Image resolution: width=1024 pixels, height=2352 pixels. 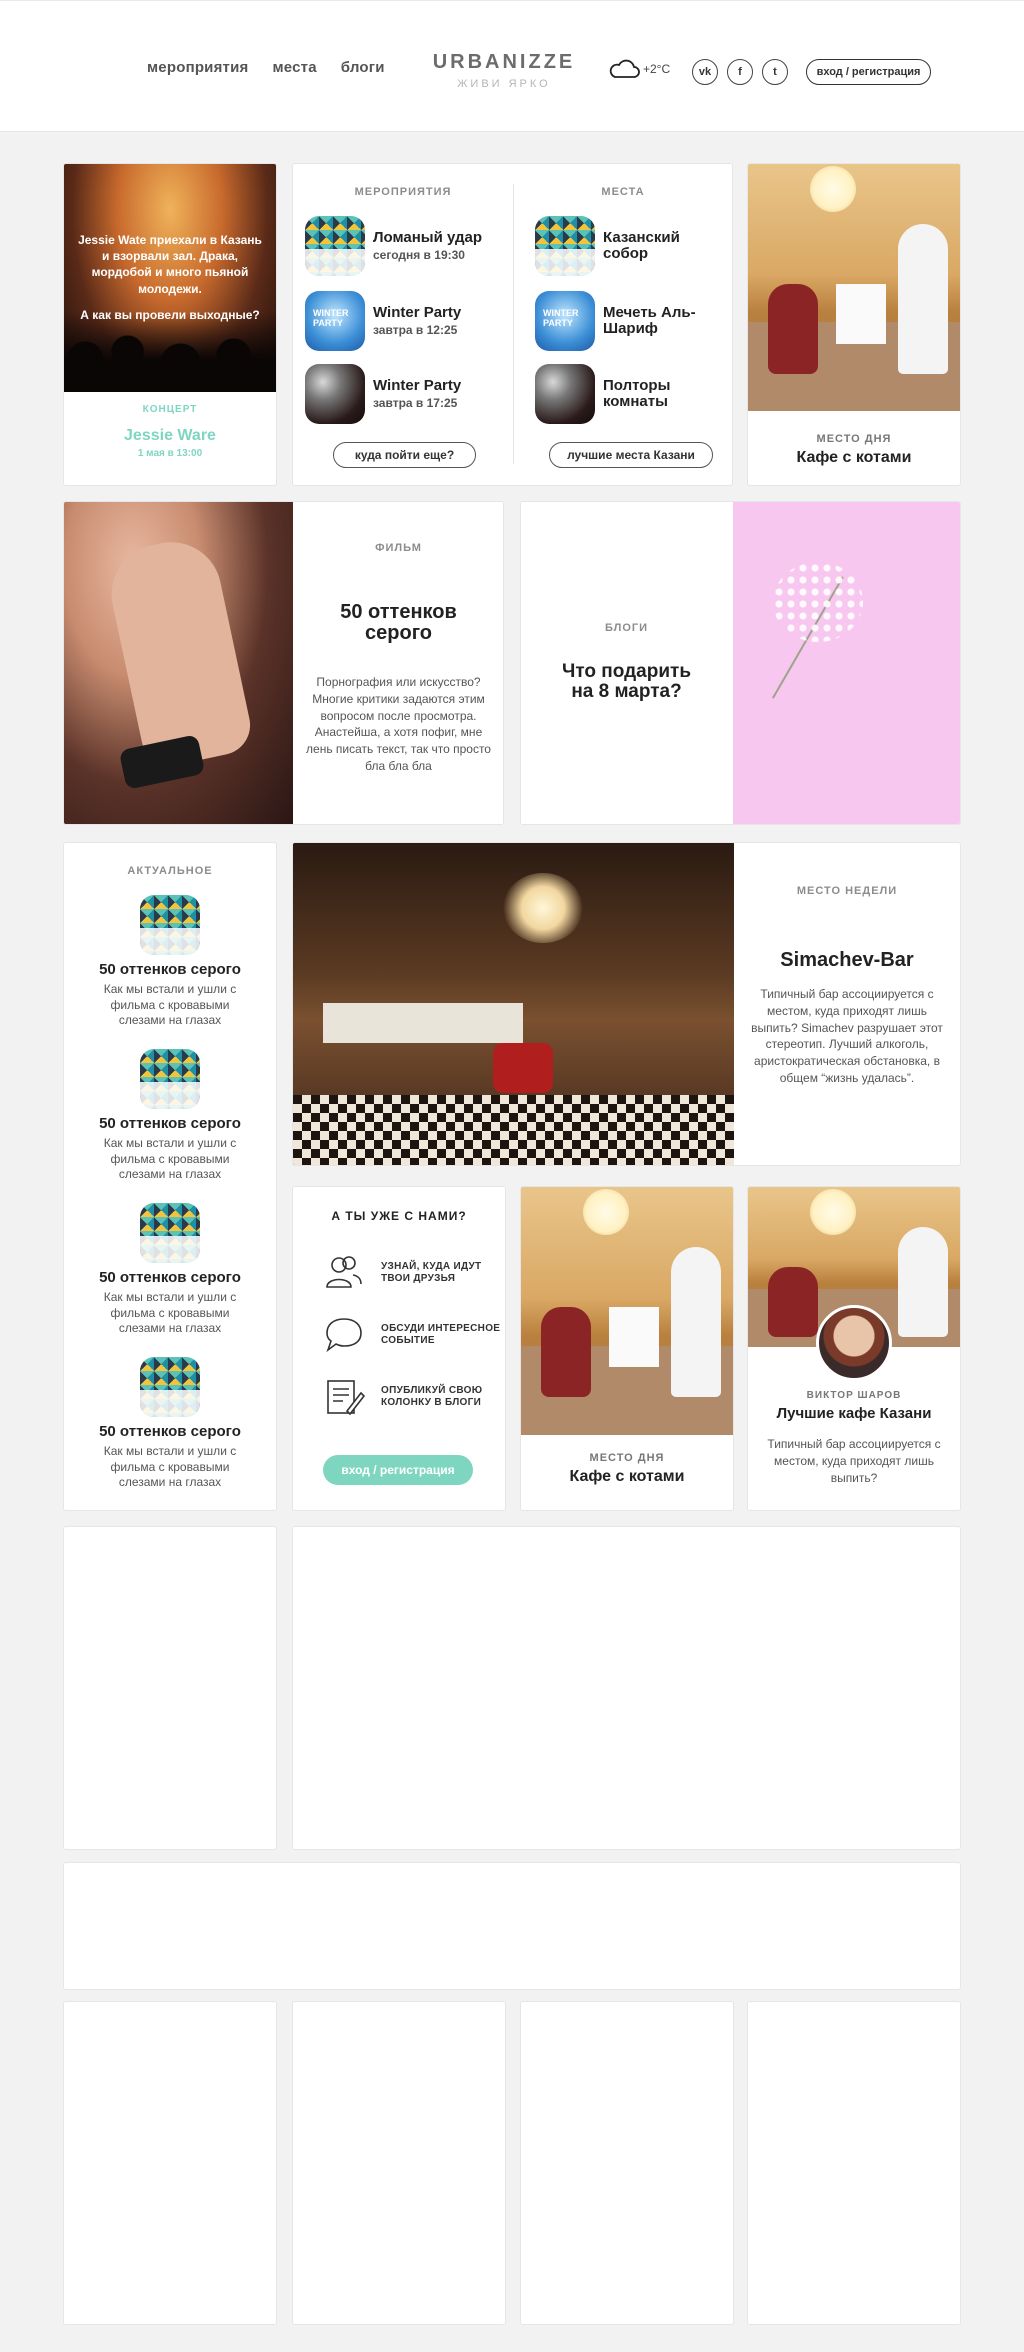 What do you see at coordinates (775, 72) in the screenshot?
I see `twitter-icon: t` at bounding box center [775, 72].